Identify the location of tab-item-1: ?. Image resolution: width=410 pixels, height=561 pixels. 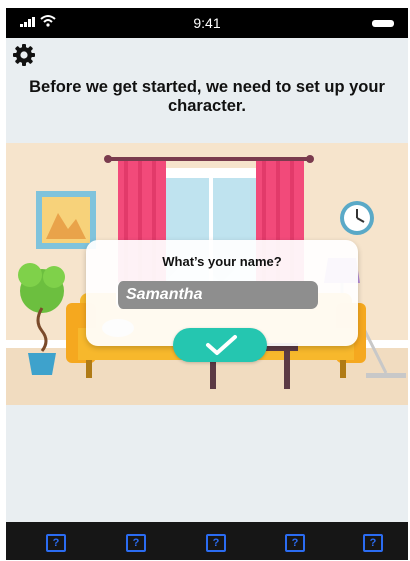
(56, 543).